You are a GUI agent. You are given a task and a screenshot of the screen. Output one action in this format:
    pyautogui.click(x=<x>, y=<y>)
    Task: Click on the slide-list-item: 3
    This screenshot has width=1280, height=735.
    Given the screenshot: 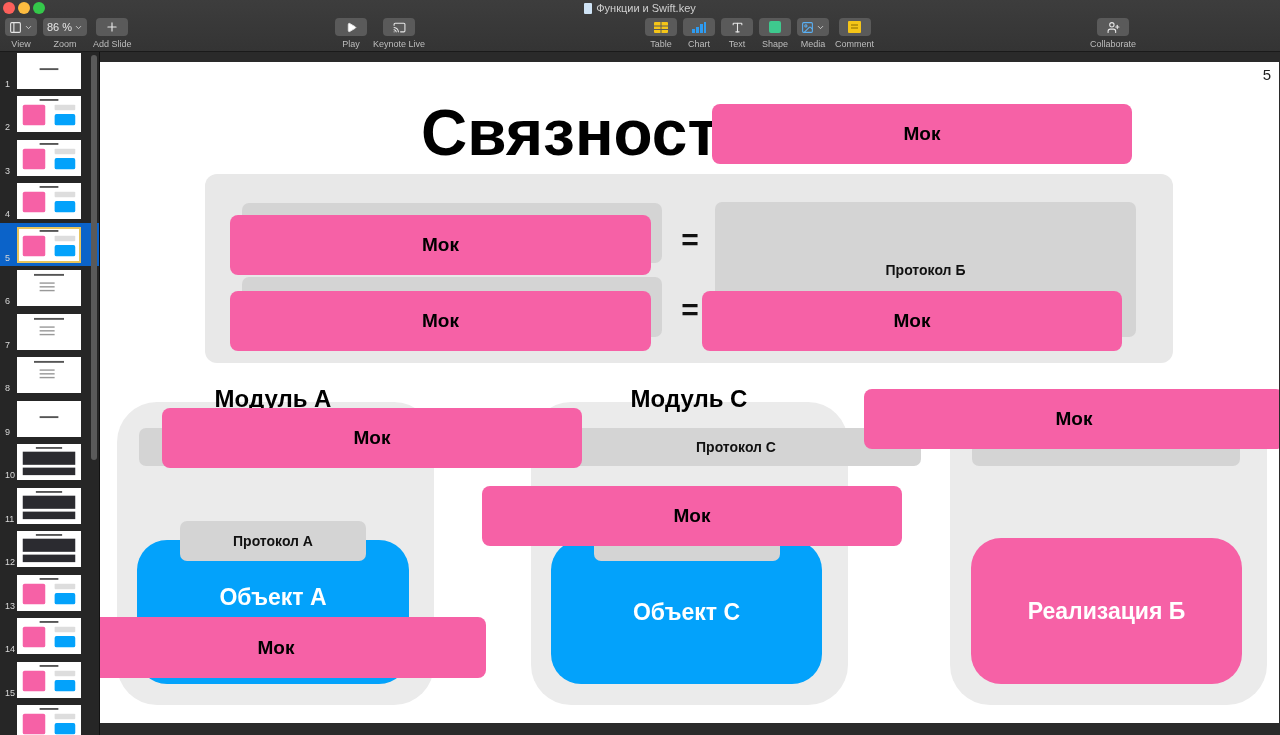 What is the action you would take?
    pyautogui.click(x=49, y=157)
    